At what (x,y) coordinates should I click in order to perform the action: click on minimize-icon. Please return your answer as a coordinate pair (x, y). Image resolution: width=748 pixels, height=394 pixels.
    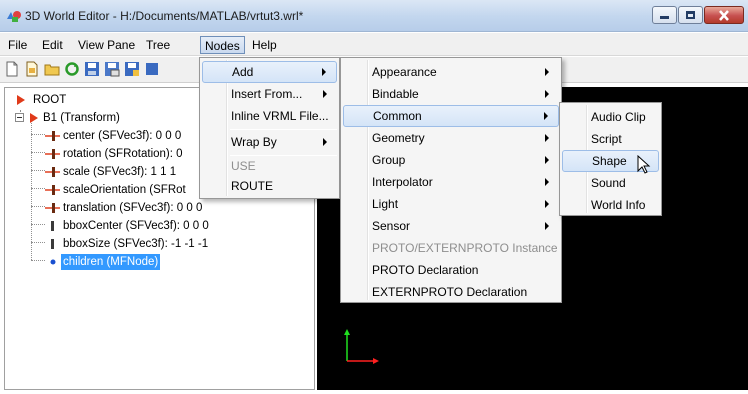
    Looking at the image, I should click on (664, 17).